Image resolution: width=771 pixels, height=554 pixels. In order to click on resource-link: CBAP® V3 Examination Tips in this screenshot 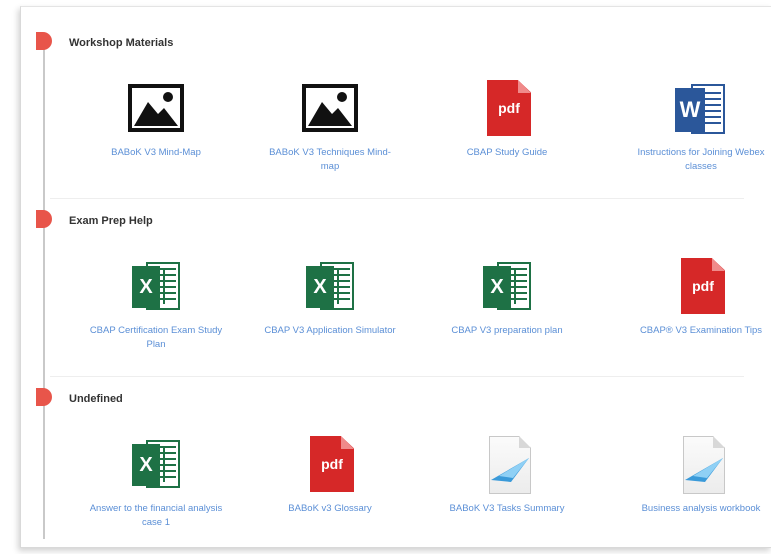, I will do `click(698, 331)`.